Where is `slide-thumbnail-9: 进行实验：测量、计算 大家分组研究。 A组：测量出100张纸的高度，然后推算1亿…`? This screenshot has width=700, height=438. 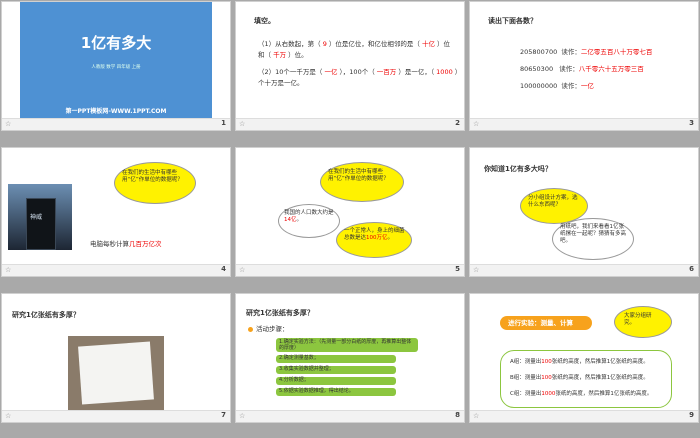
slide-thumbnail-9: 进行实验：测量、计算 大家分组研究。 A组：测量出100张纸的高度，然后推算1亿… is located at coordinates (584, 358).